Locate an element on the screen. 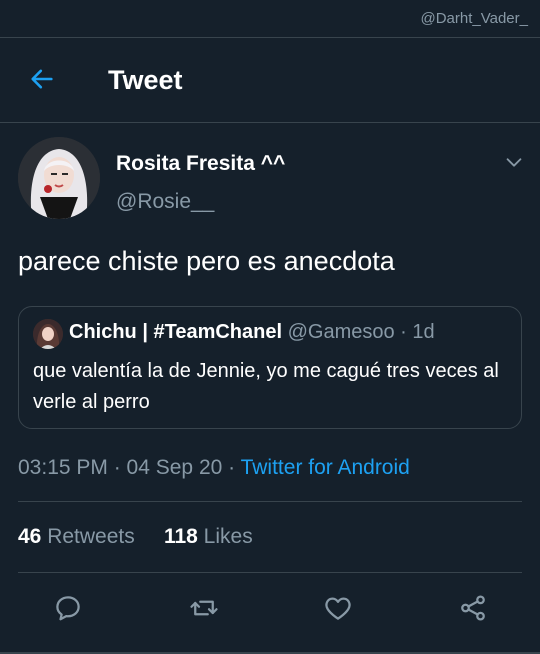  avatar is located at coordinates (59, 178).